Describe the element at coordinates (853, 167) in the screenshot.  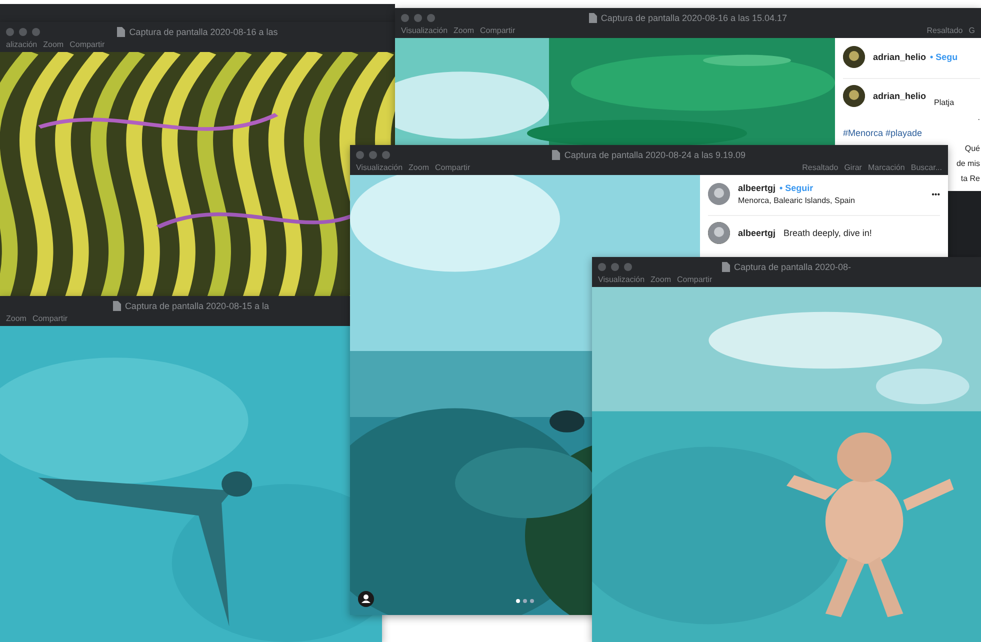
I see `toolbar-item: Girar` at that location.